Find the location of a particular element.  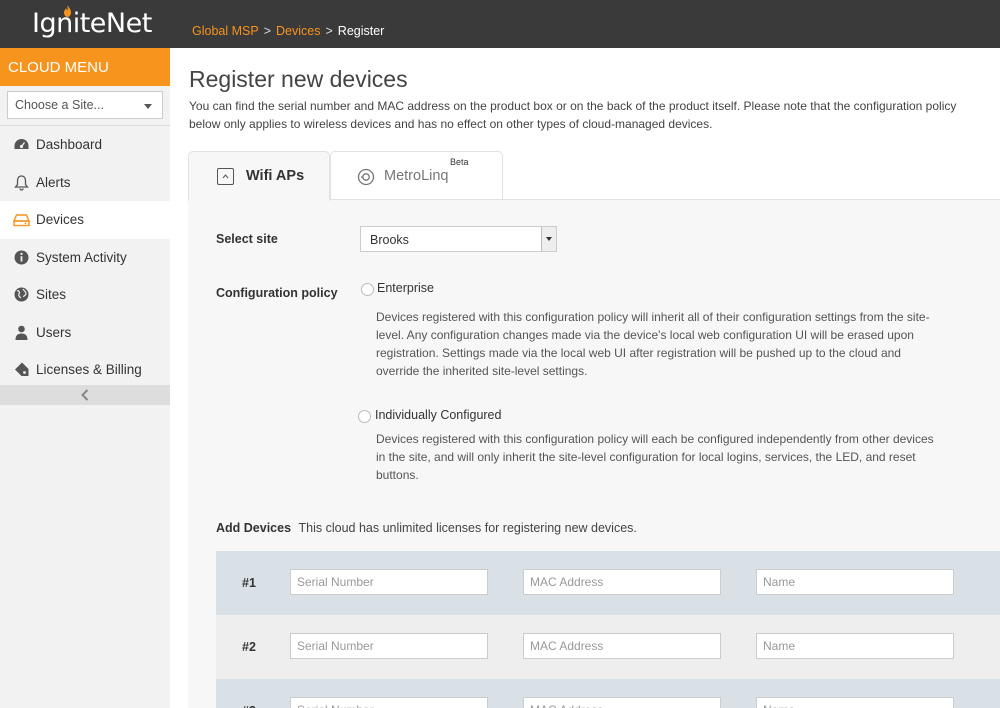

sidebar-item-label: System Activity is located at coordinates (81, 257).